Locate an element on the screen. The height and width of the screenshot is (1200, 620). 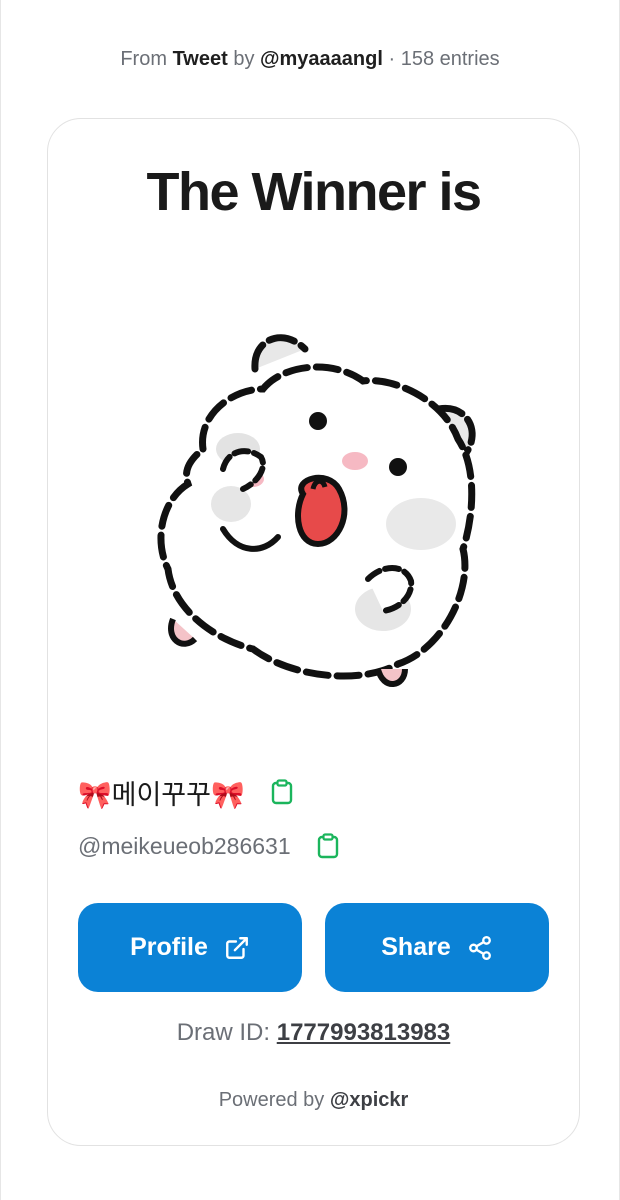
share-button-label: Share is located at coordinates (416, 947).